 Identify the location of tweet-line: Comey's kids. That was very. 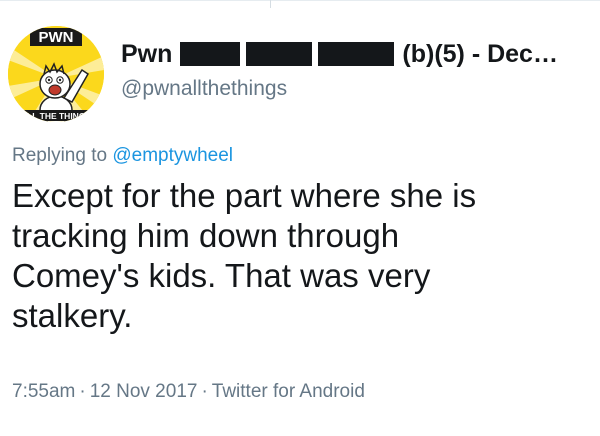
(221, 275).